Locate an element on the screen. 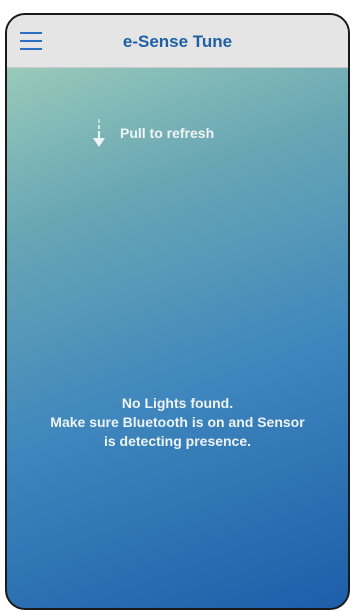 This screenshot has width=353, height=612. menu-button is located at coordinates (32, 41).